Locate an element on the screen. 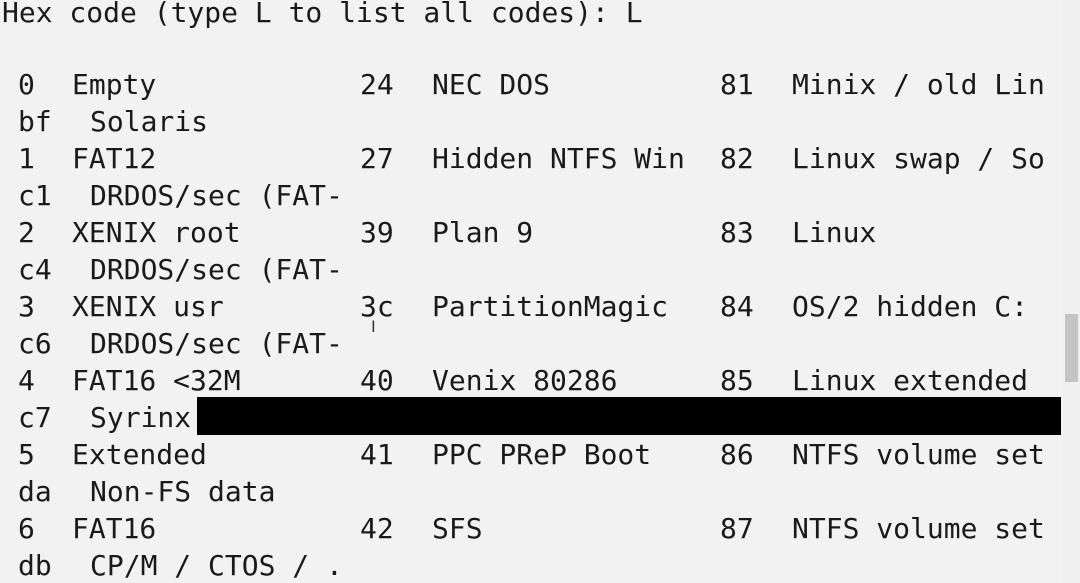 This screenshot has height=583, width=1080. partition-name: Empty is located at coordinates (114, 84).